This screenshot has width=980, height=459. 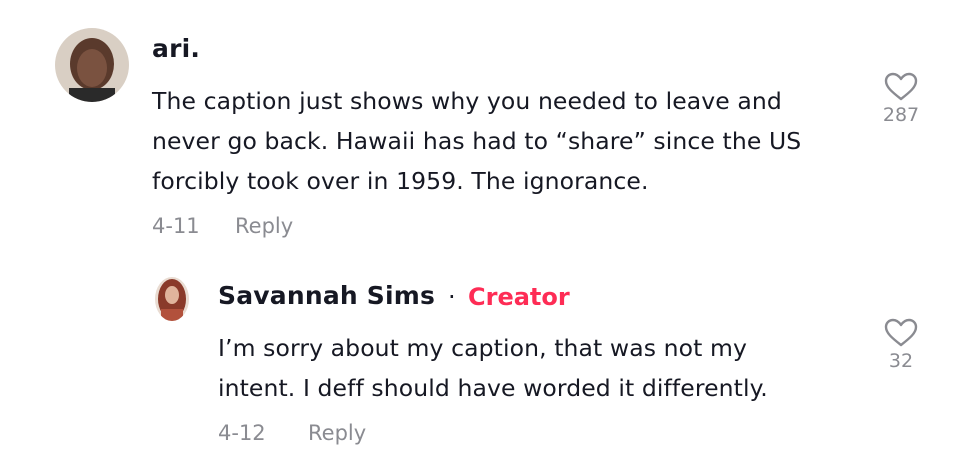 I want to click on commenter-avatar, so click(x=92, y=65).